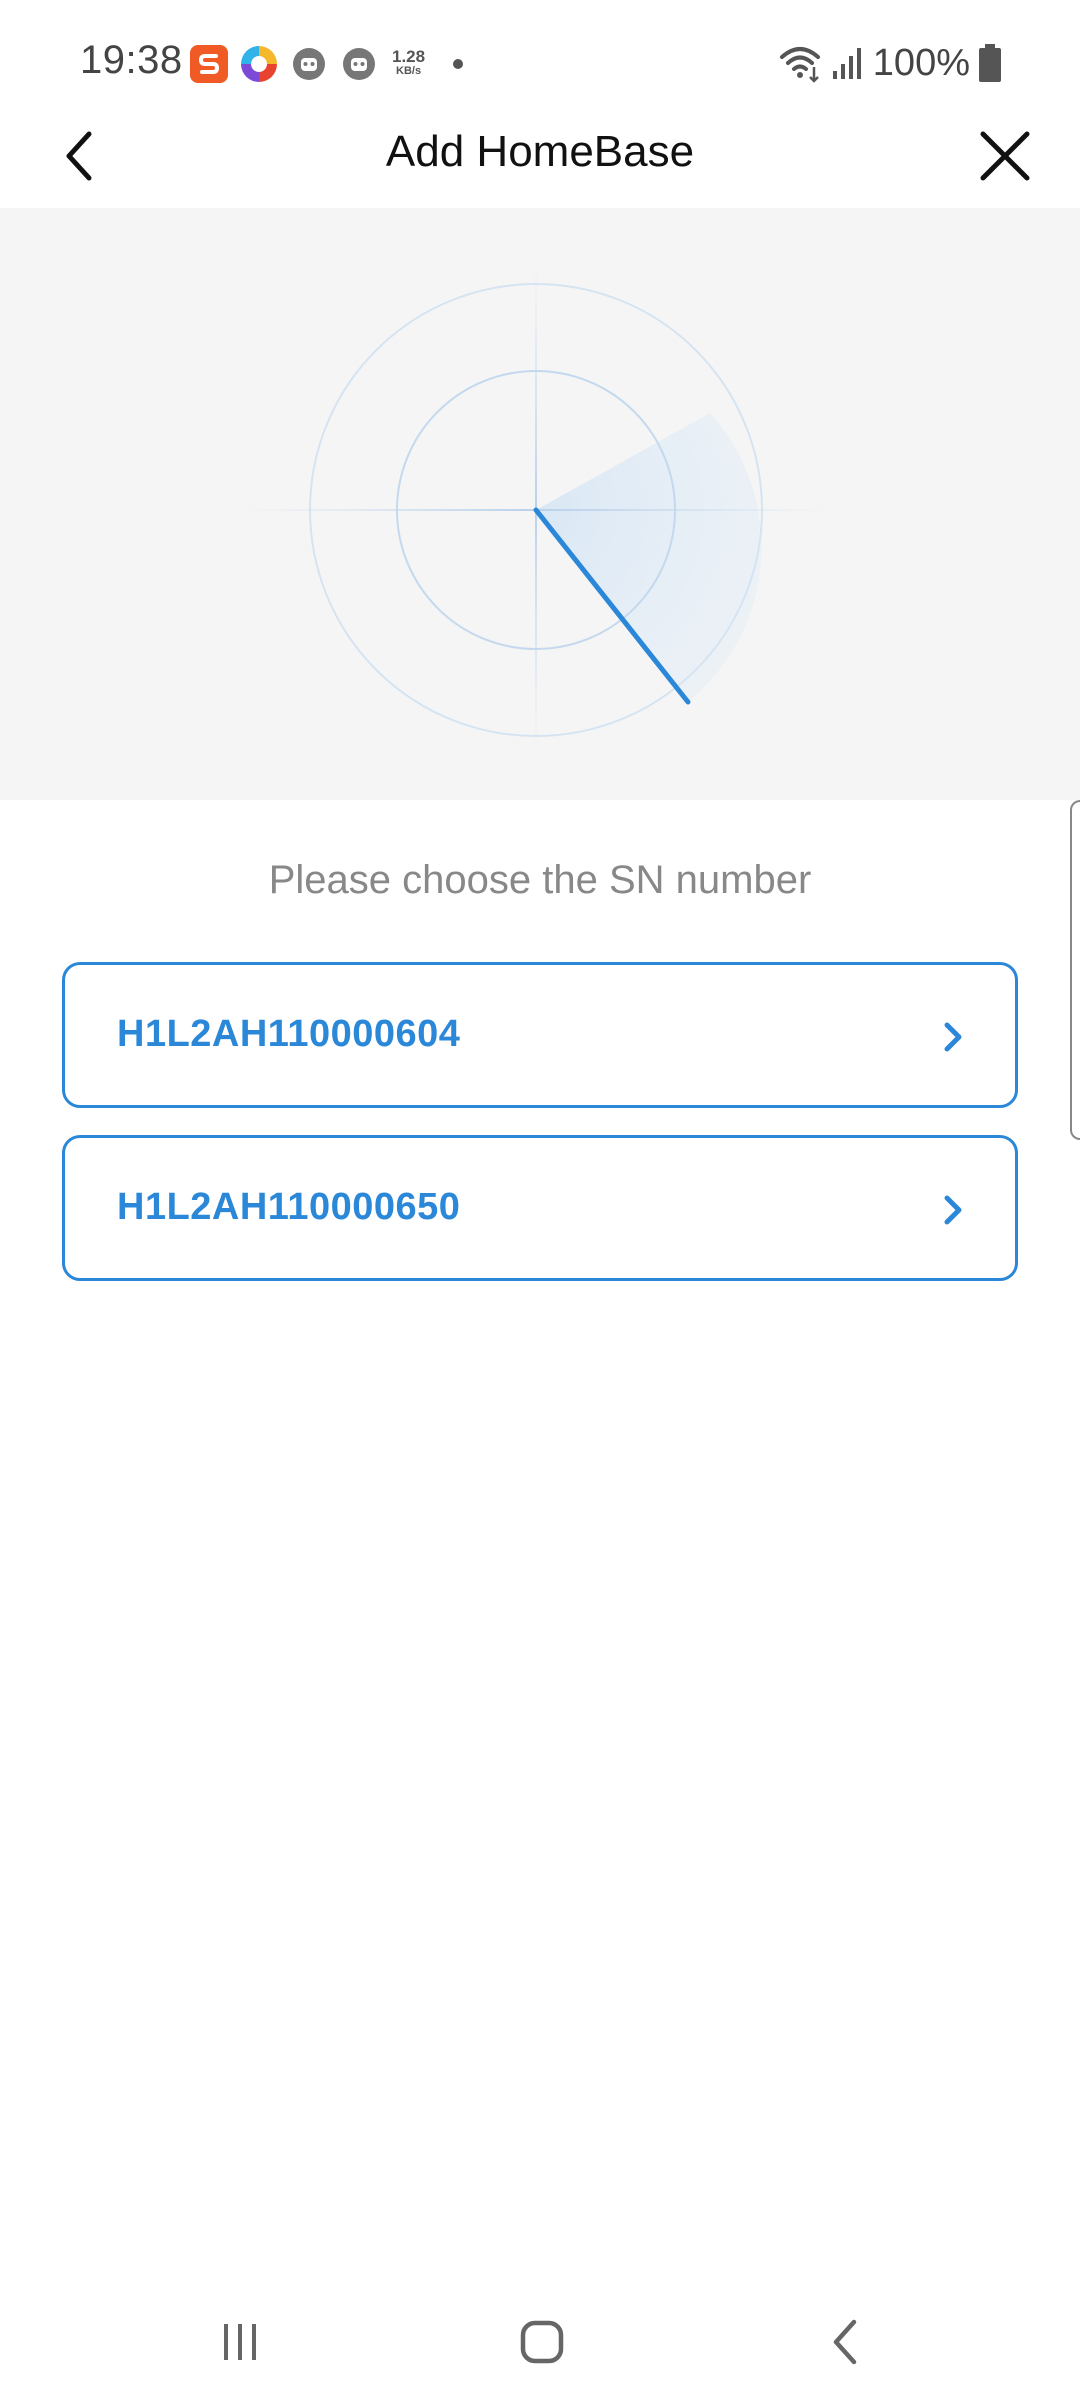 Image resolution: width=1080 pixels, height=2400 pixels. I want to click on sn-label: H1L2AH110000650, so click(289, 1207).